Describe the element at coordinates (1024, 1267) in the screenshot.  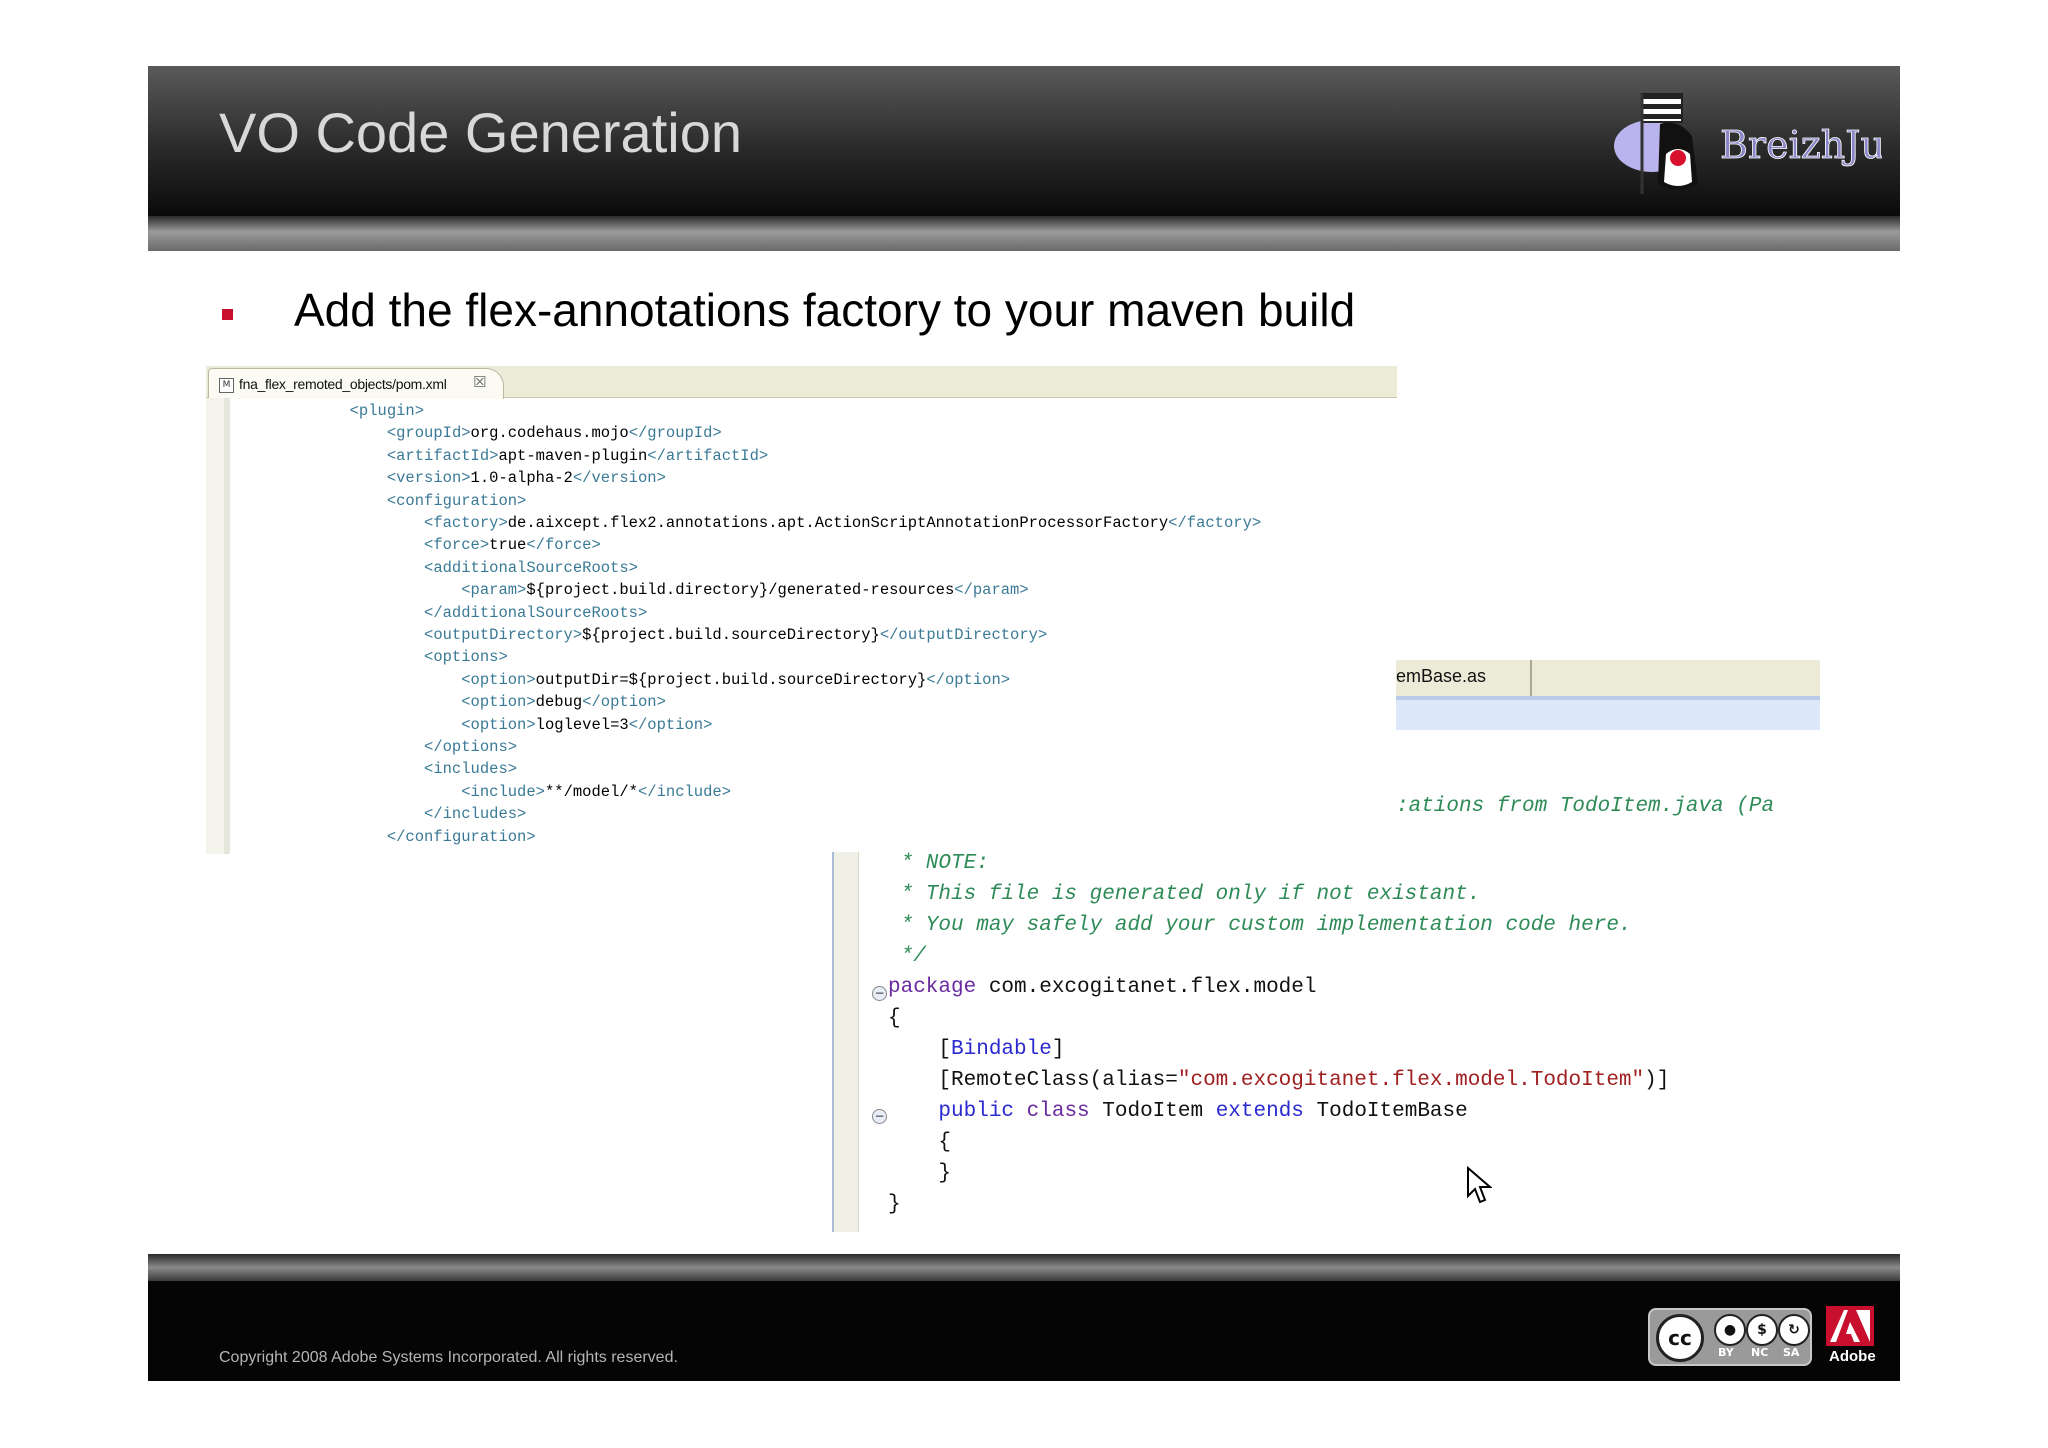
I see `footer-band` at that location.